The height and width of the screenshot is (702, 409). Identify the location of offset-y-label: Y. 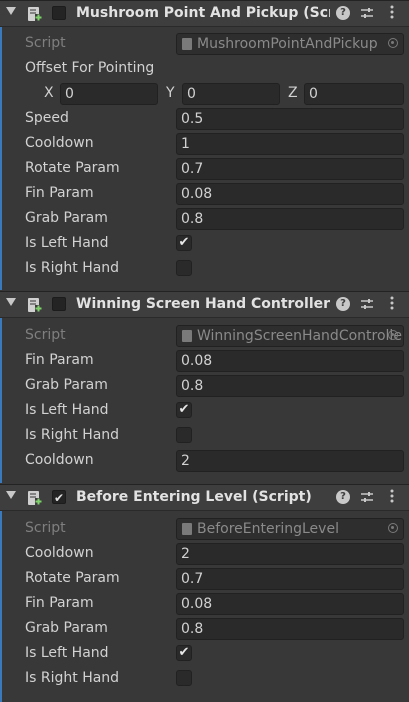
(170, 93).